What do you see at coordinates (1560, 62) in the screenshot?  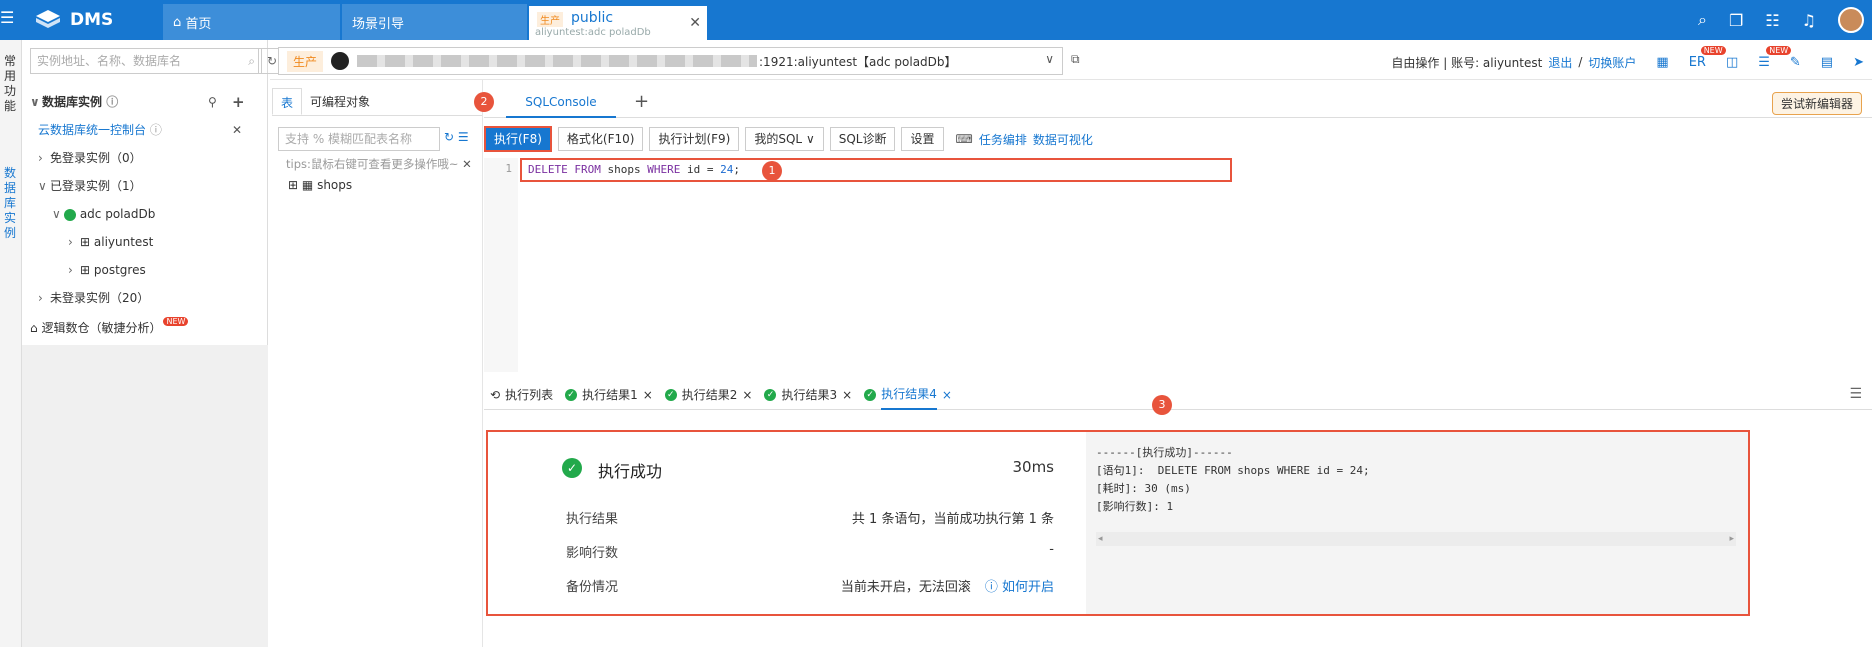 I see `logout-link: 退出` at bounding box center [1560, 62].